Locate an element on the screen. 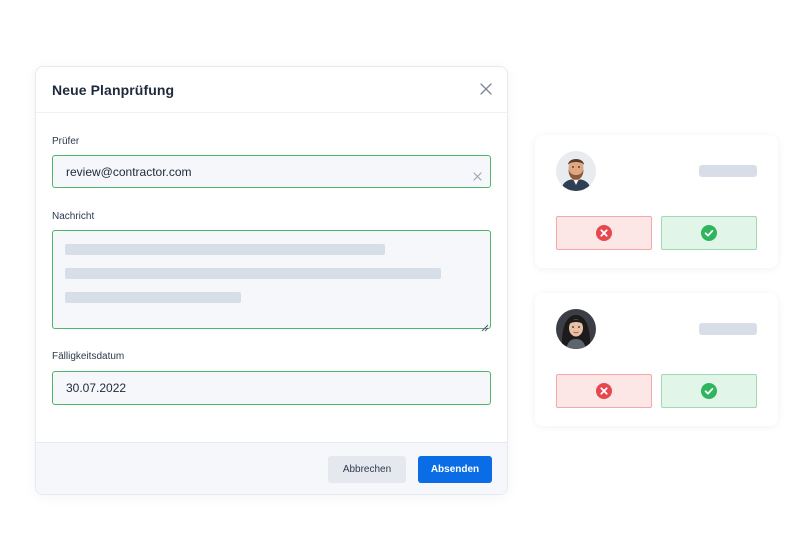 This screenshot has height=560, width=800. message-label: Nachricht is located at coordinates (73, 216).